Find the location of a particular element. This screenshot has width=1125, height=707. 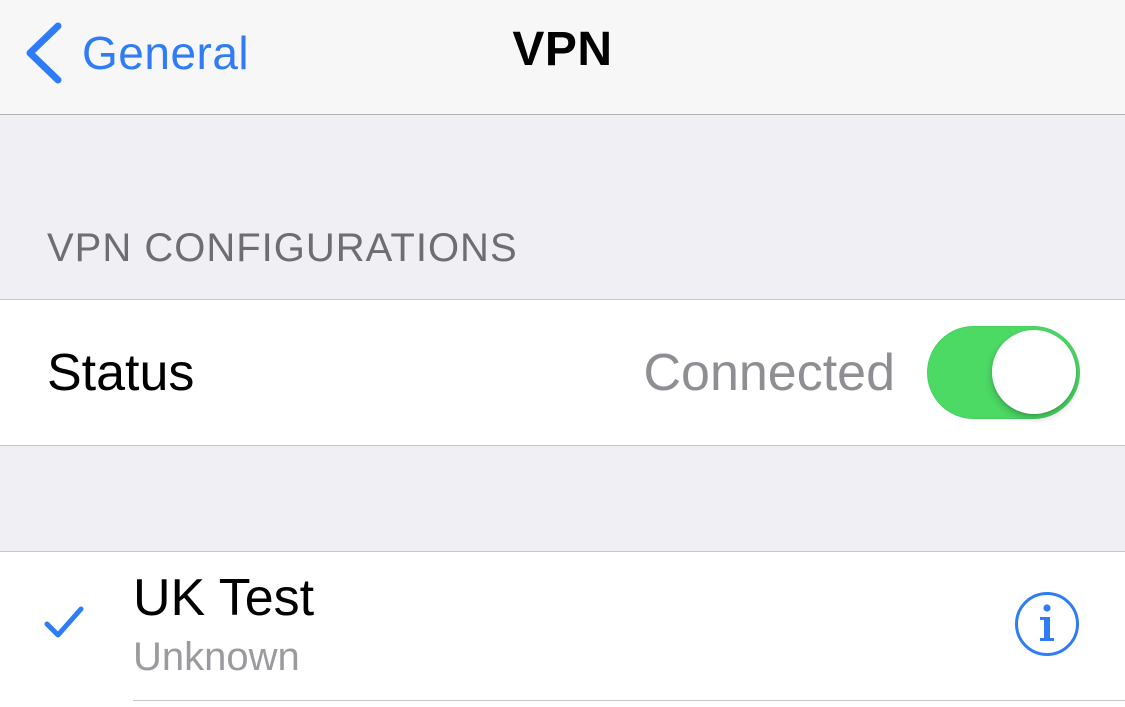

configuration-name: UK Test is located at coordinates (223, 598).